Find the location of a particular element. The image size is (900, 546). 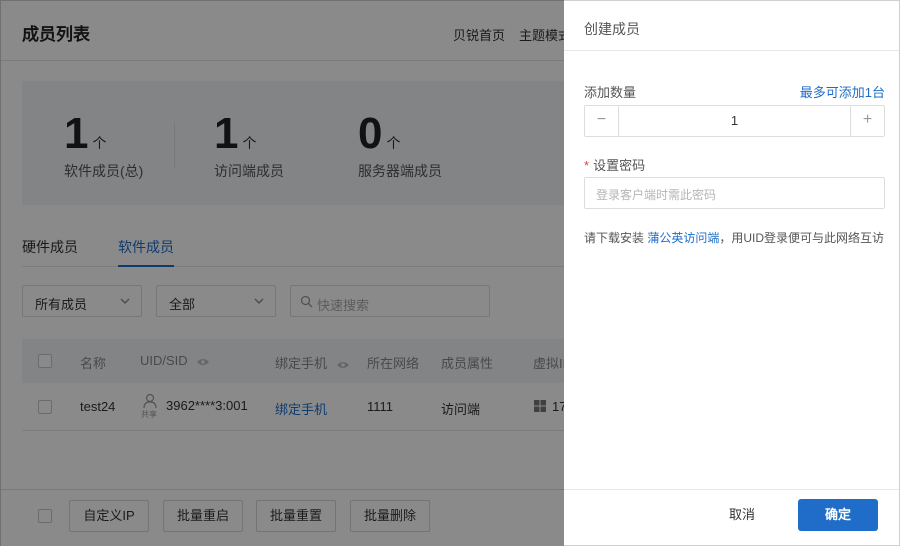

cancel-button: 取消 is located at coordinates (742, 515).